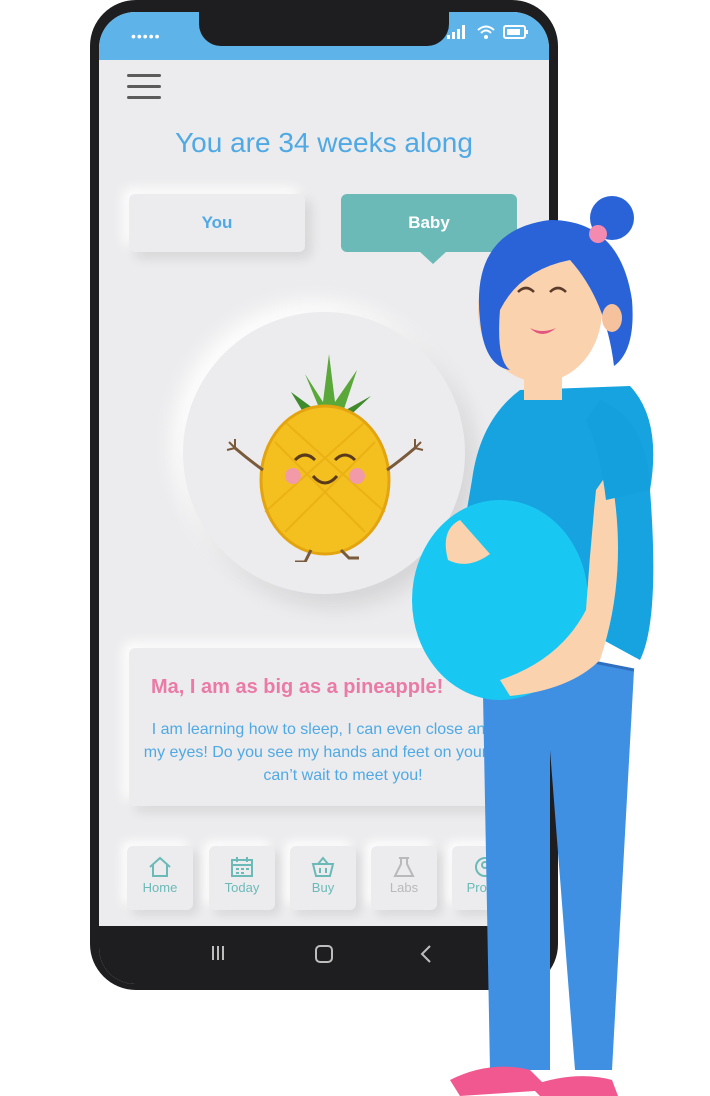  What do you see at coordinates (160, 878) in the screenshot?
I see `nav-home: Home` at bounding box center [160, 878].